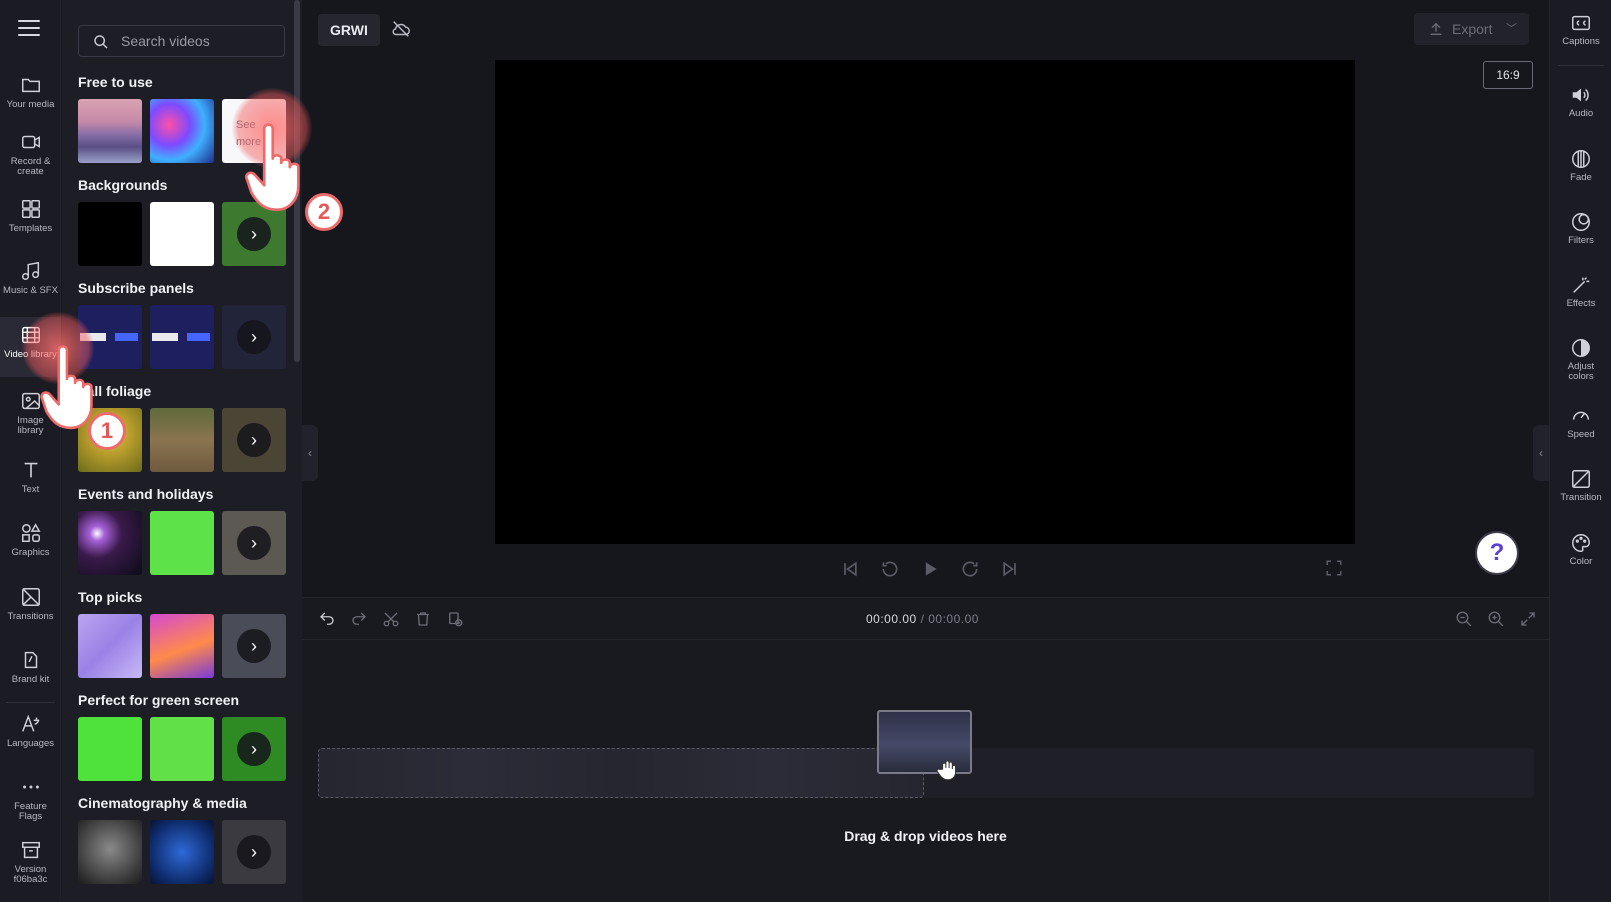 This screenshot has height=902, width=1611. What do you see at coordinates (29, 28) in the screenshot?
I see `hamburger-menu-icon` at bounding box center [29, 28].